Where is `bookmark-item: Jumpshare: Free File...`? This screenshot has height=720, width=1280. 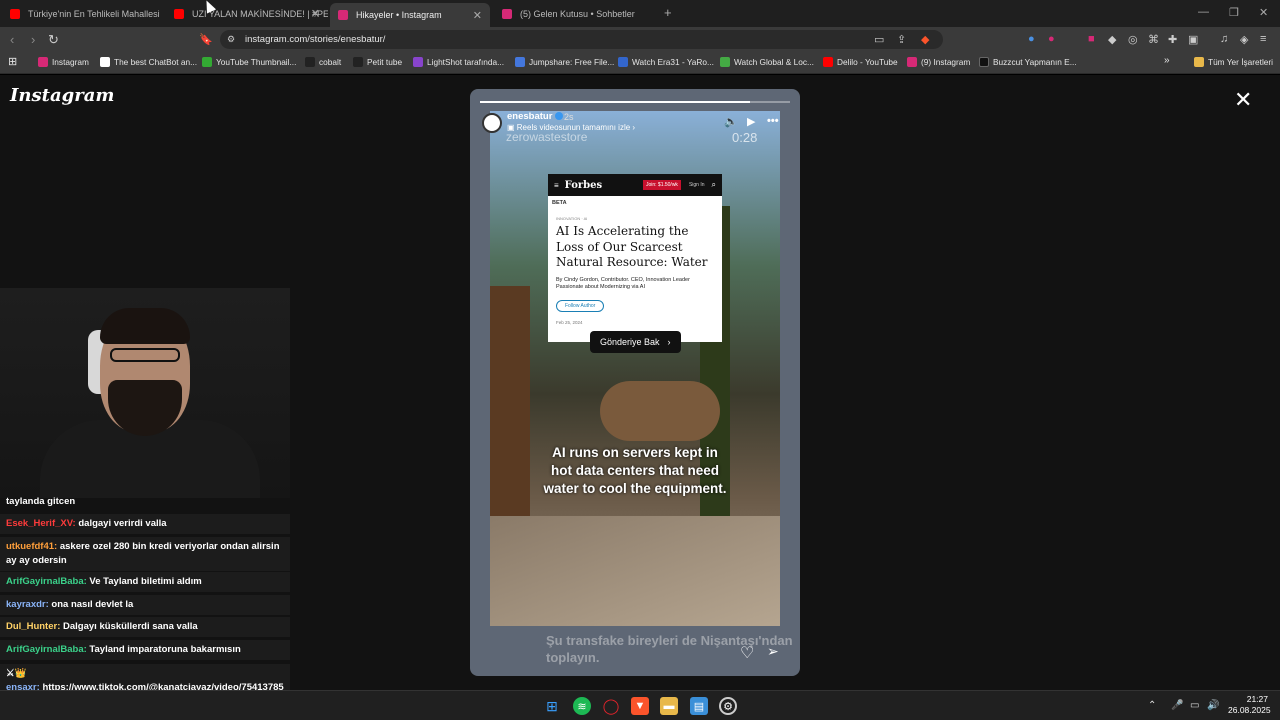
bookmark-item: Jumpshare: Free File... is located at coordinates (564, 62).